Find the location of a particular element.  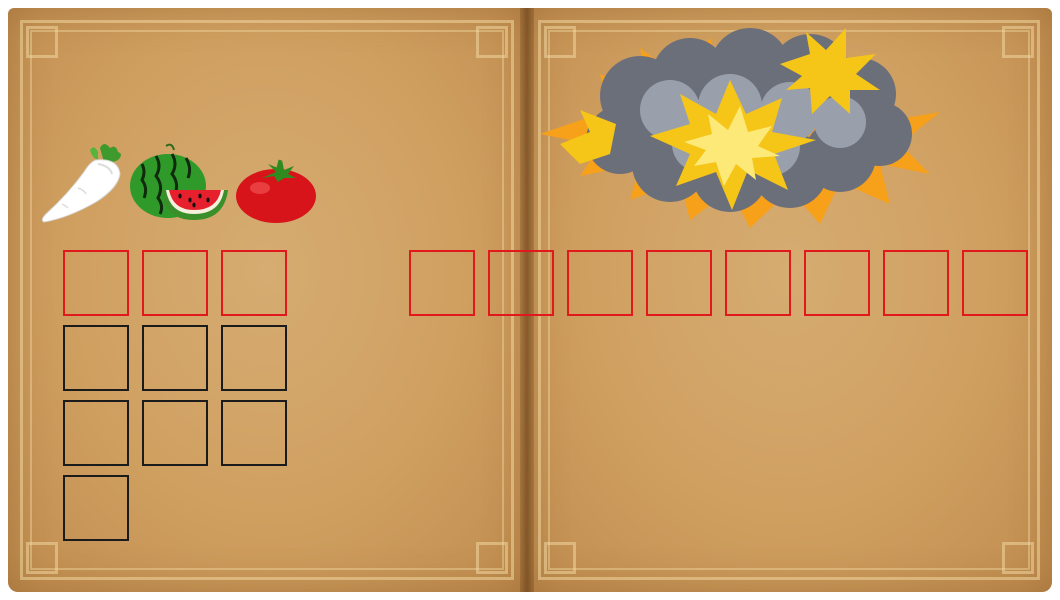

watermelon-icon is located at coordinates (179, 182).